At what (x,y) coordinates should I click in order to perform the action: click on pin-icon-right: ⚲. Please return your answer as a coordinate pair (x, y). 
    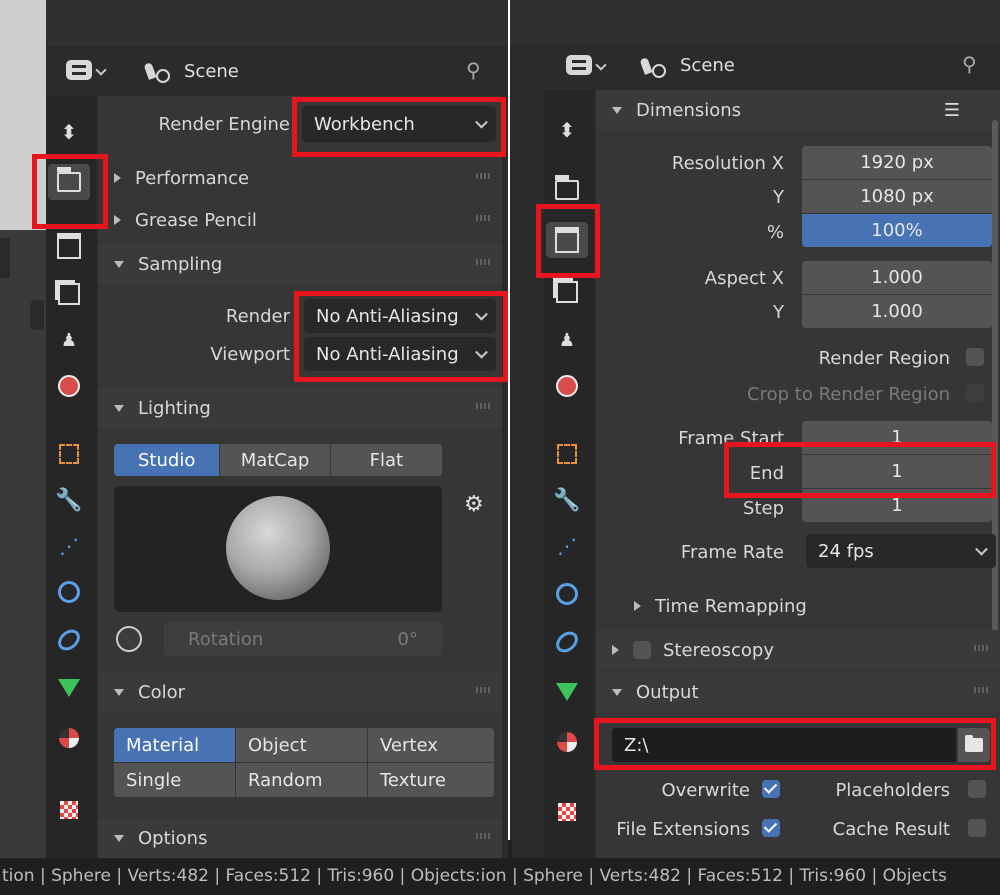
    Looking at the image, I should click on (969, 64).